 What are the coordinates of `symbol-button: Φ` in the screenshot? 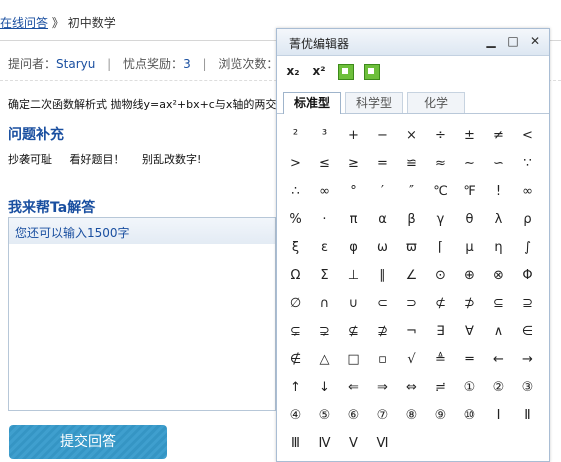 It's located at (527, 275).